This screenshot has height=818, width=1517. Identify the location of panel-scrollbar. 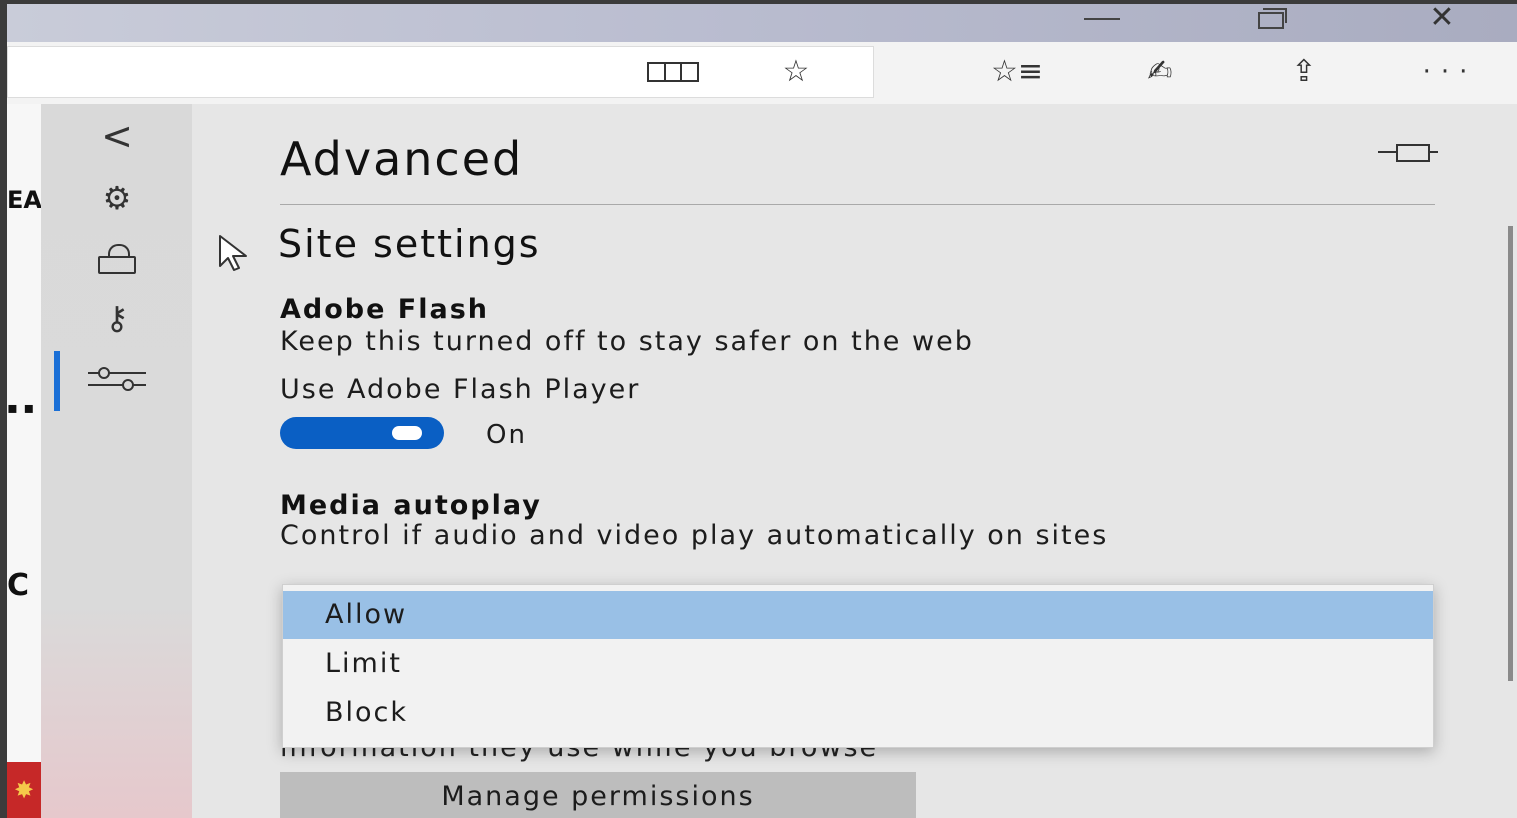
(1510, 453).